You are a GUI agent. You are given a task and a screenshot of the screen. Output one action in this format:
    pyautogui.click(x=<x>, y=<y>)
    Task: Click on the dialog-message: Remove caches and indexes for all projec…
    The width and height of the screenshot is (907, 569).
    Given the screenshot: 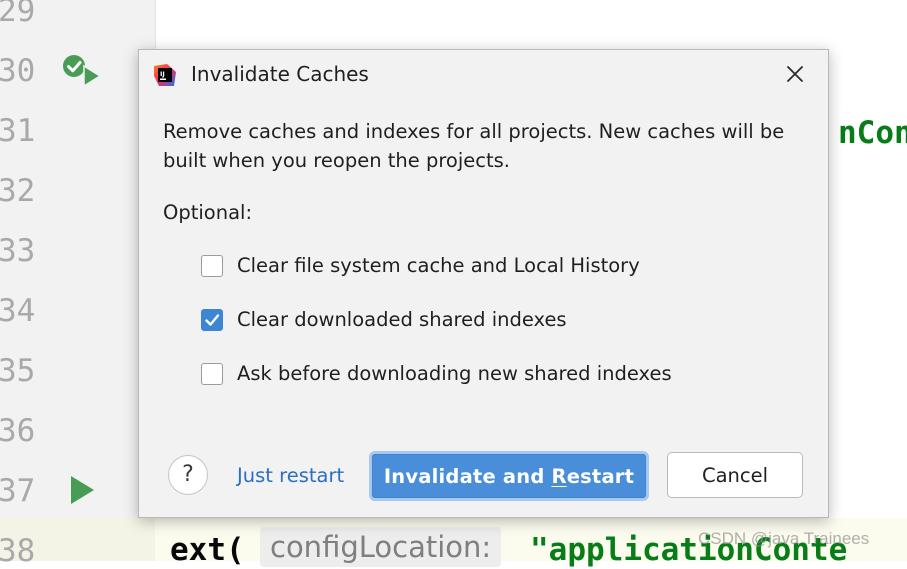 What is the action you would take?
    pyautogui.click(x=474, y=146)
    